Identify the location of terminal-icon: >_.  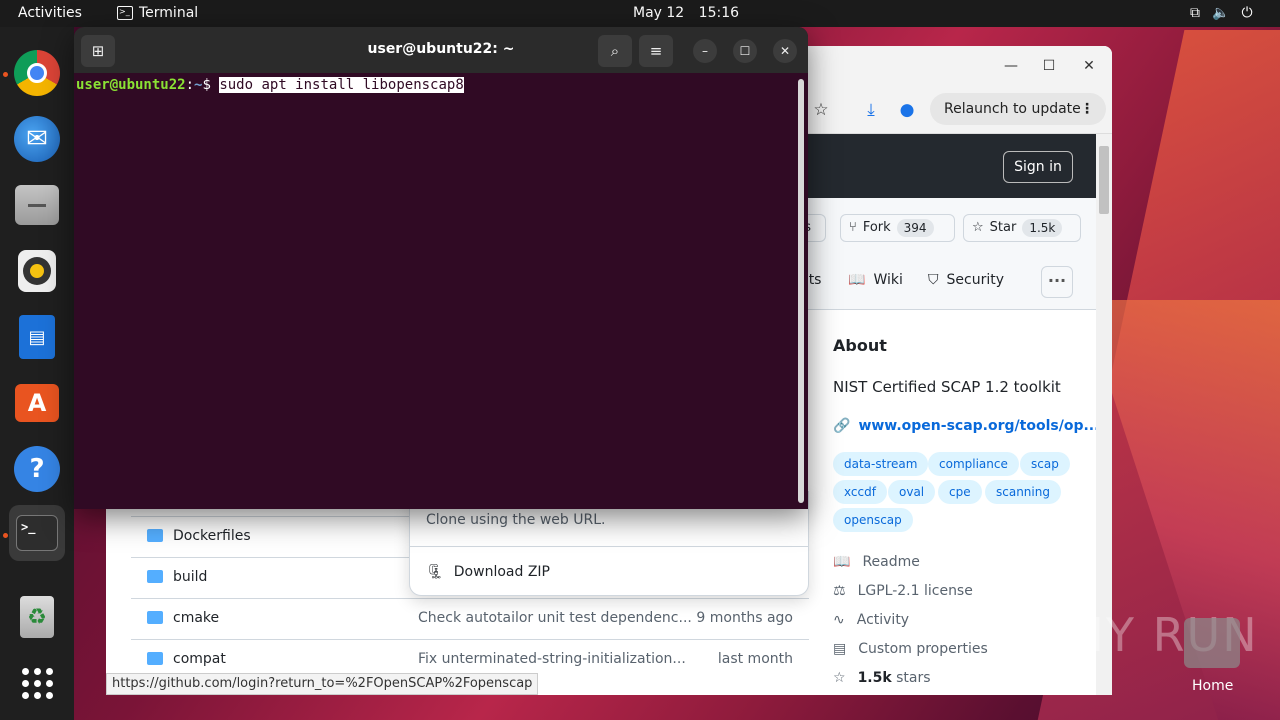
(37, 533).